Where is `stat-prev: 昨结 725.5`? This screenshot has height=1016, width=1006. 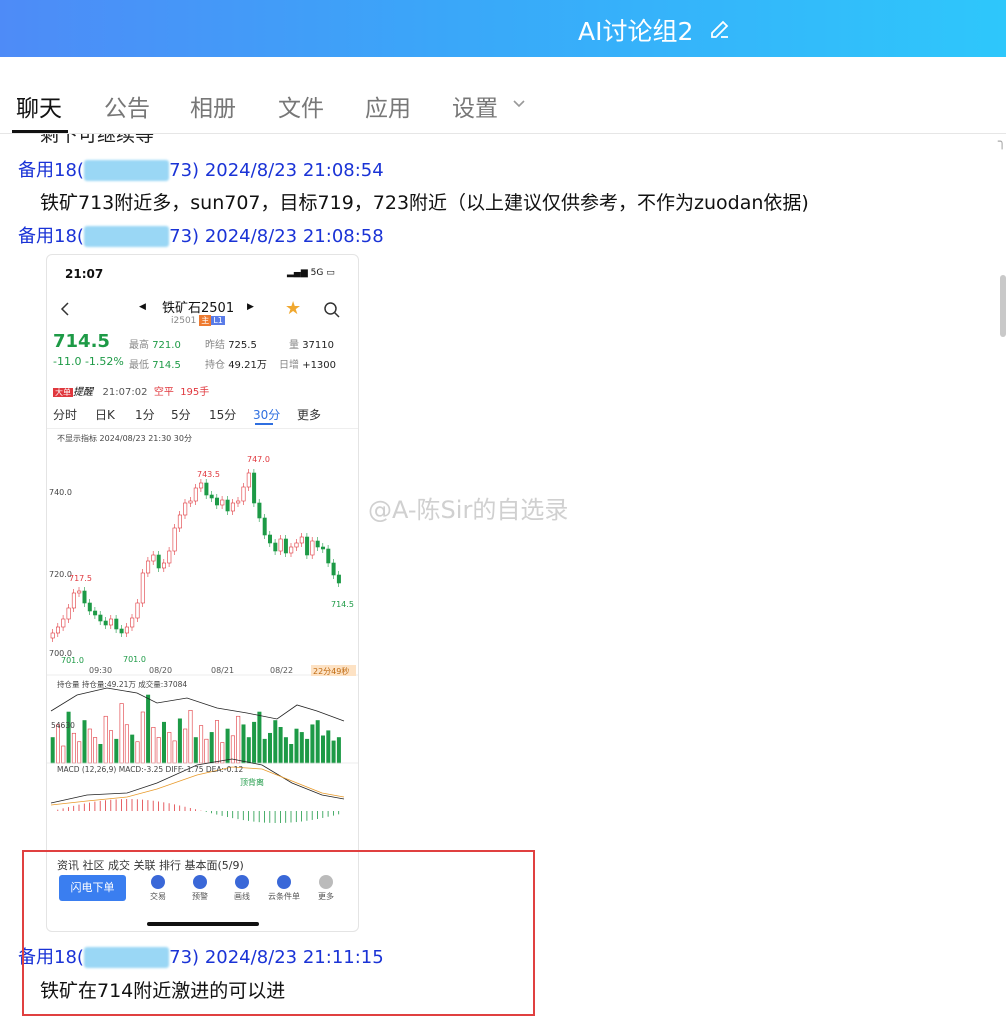 stat-prev: 昨结 725.5 is located at coordinates (231, 345).